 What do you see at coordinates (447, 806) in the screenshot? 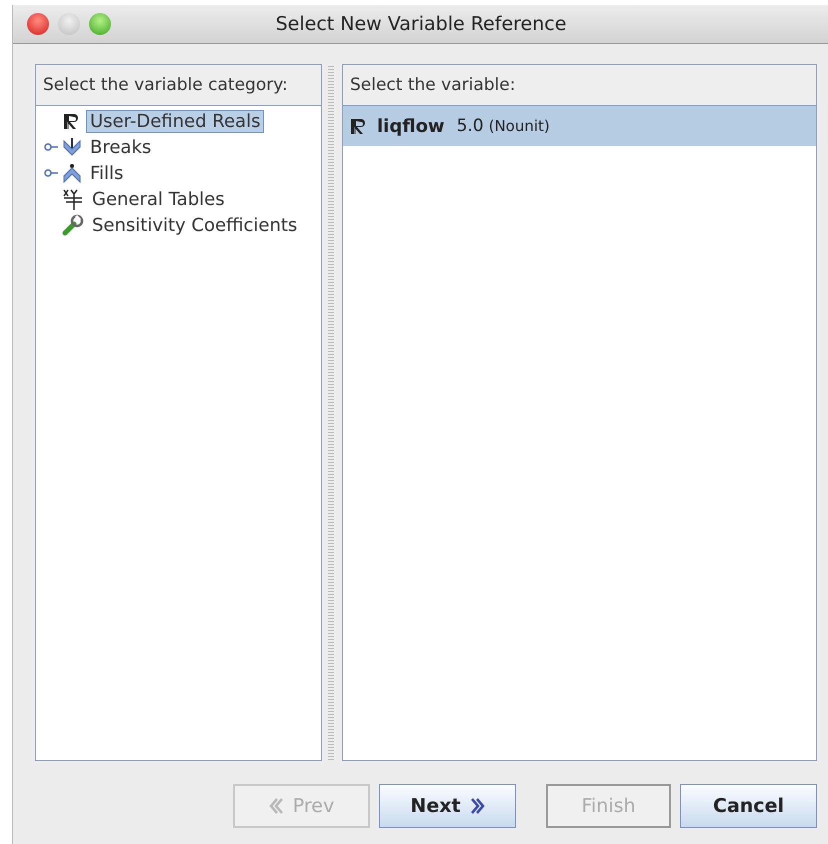
I see `next-button: Next` at bounding box center [447, 806].